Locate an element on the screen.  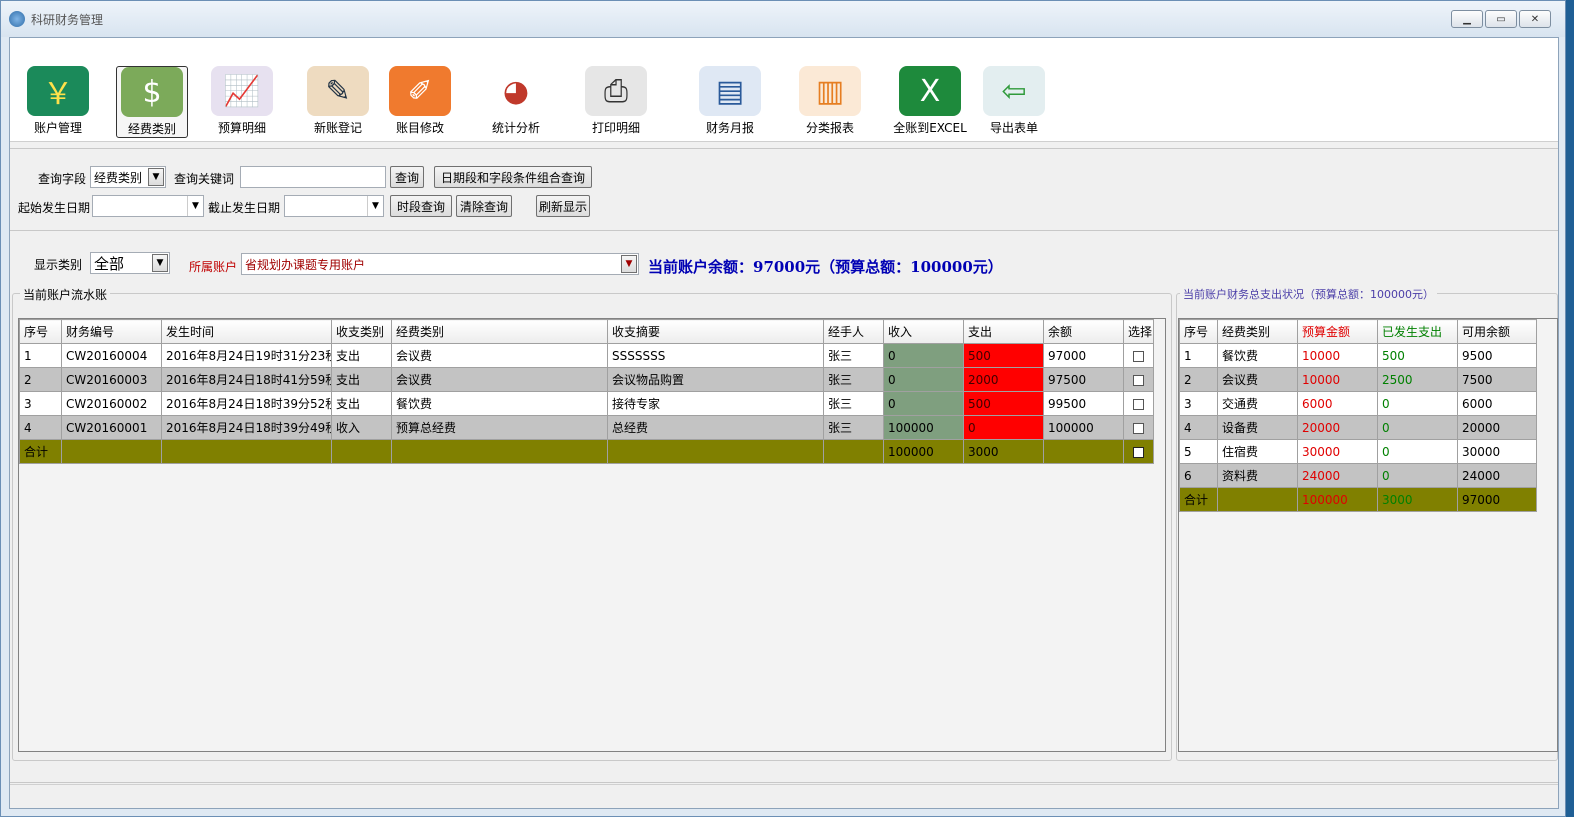
start-date-picker: ▼ is located at coordinates (148, 206).